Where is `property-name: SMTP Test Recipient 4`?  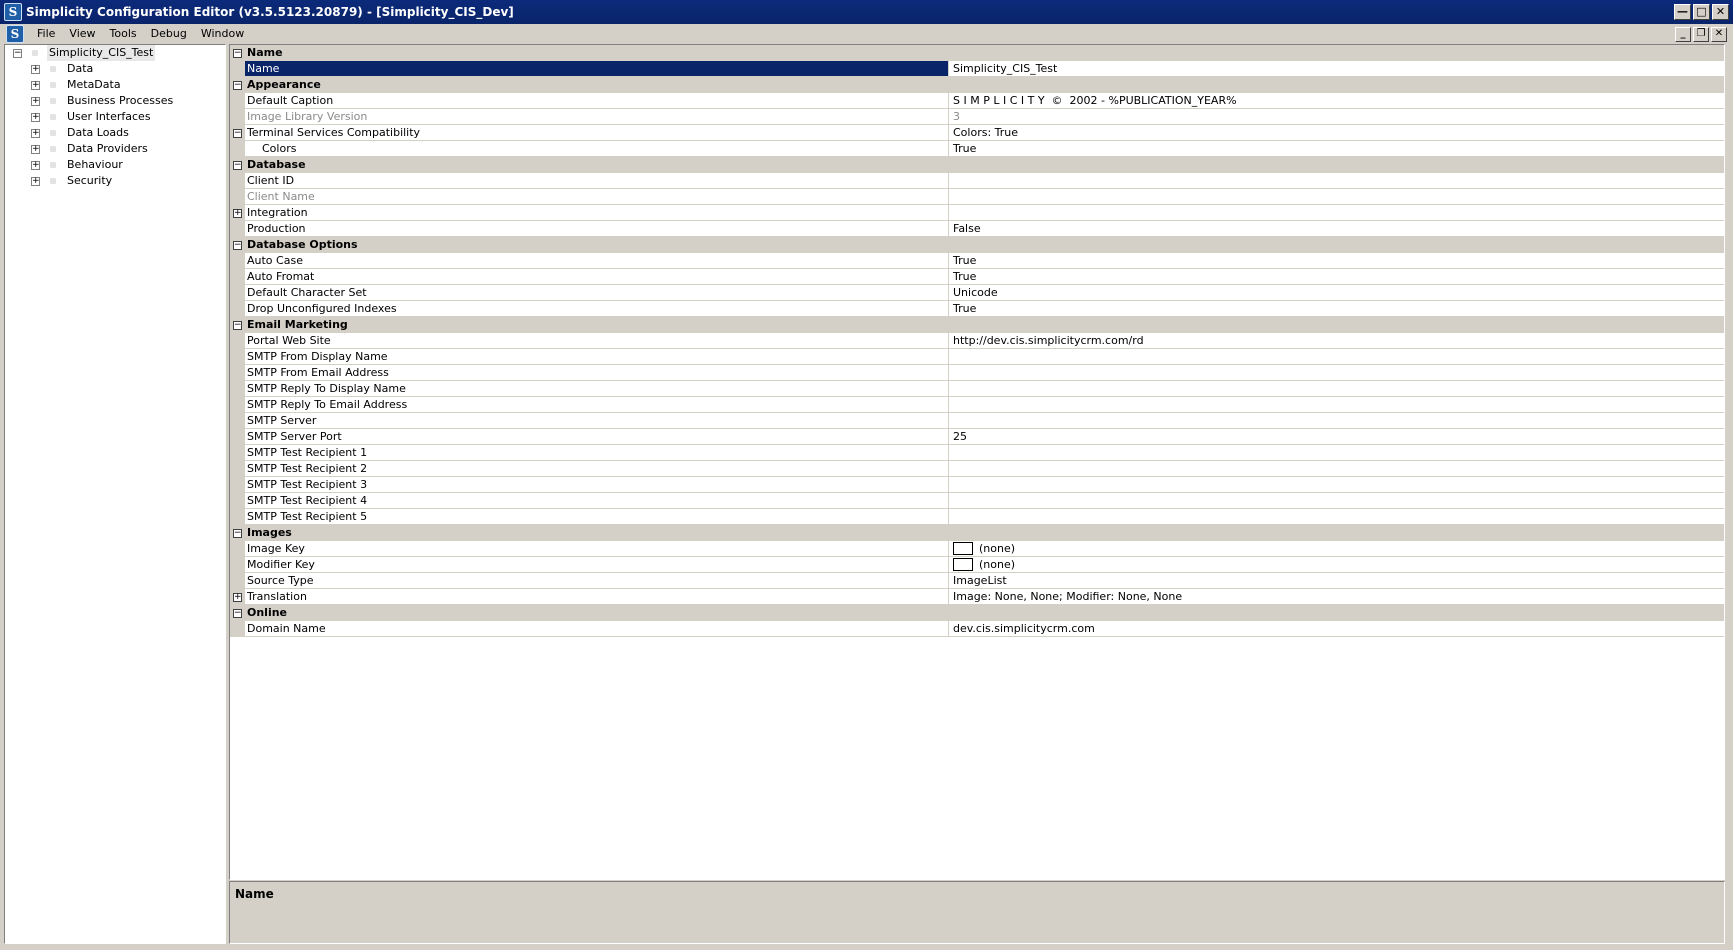 property-name: SMTP Test Recipient 4 is located at coordinates (597, 501).